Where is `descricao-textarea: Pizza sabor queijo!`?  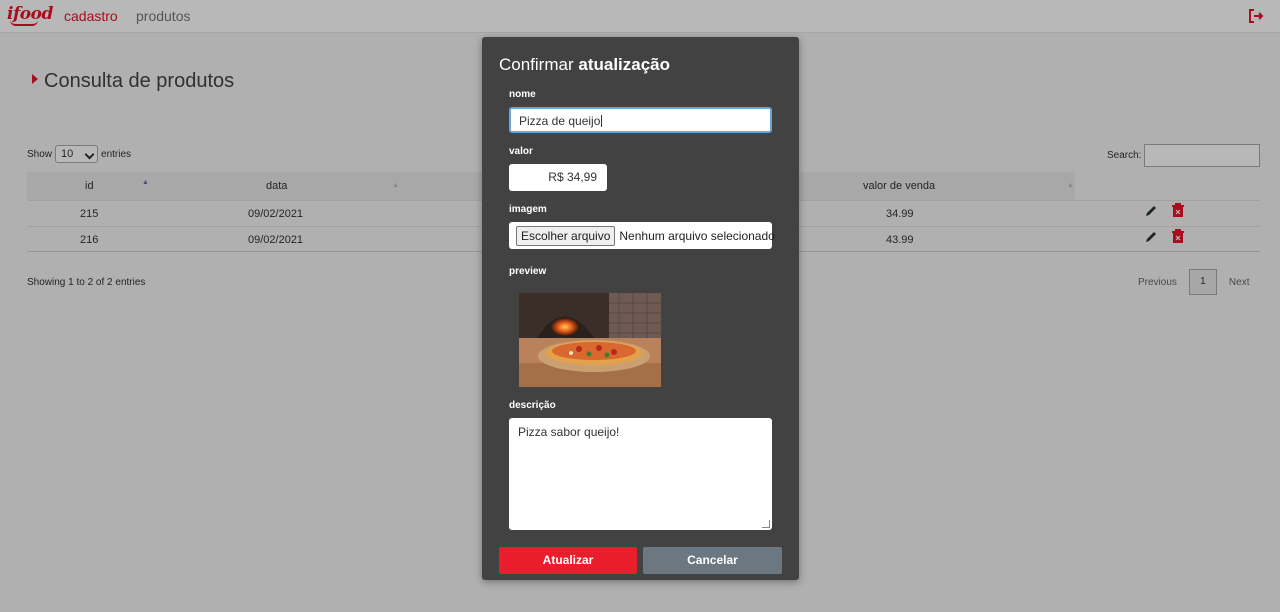 descricao-textarea: Pizza sabor queijo! is located at coordinates (640, 474).